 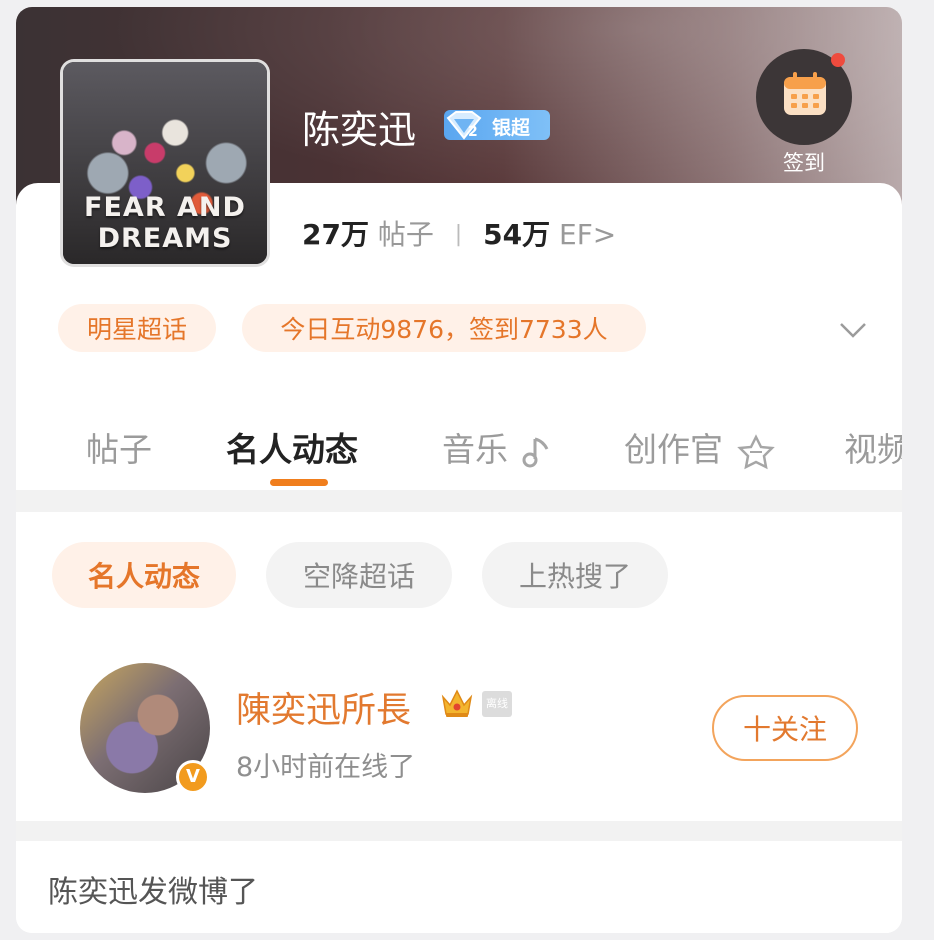 What do you see at coordinates (119, 447) in the screenshot?
I see `tab-posts: 帖子` at bounding box center [119, 447].